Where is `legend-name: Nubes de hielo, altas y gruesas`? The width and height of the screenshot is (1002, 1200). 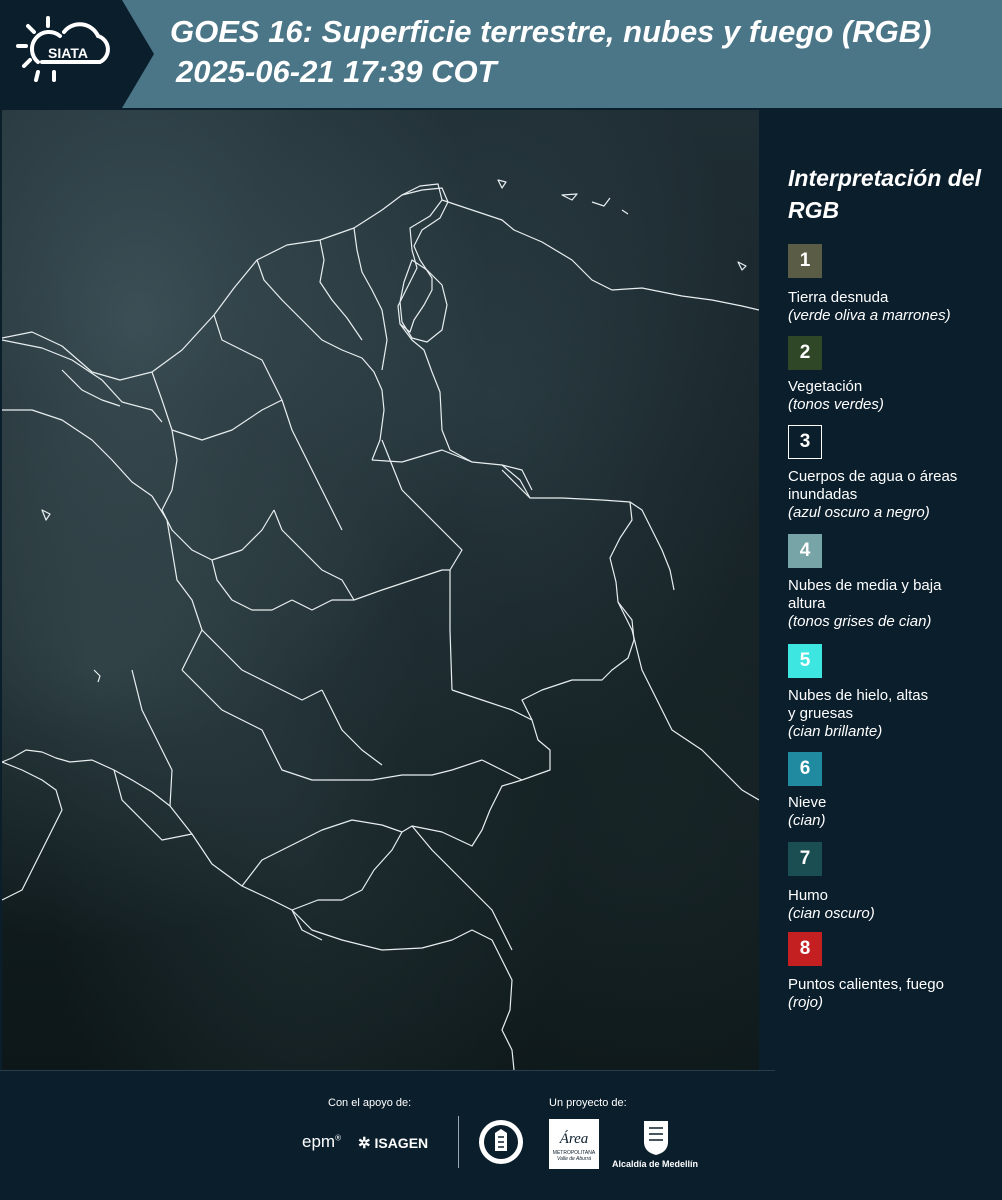 legend-name: Nubes de hielo, altas y gruesas is located at coordinates (858, 704).